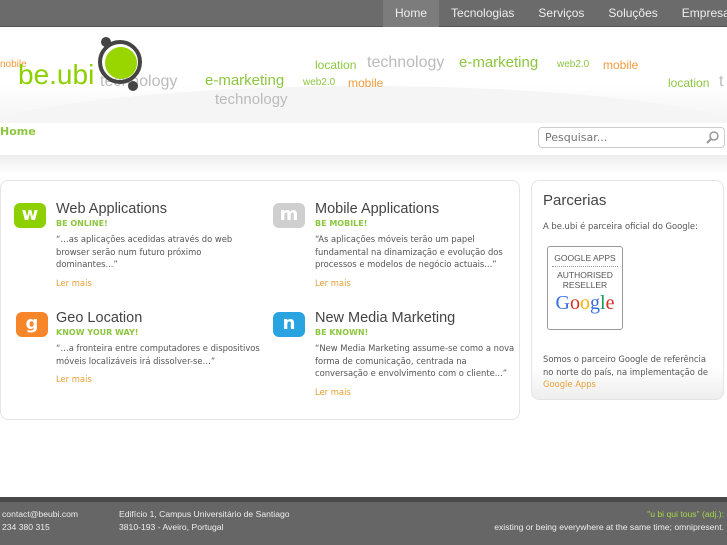 The height and width of the screenshot is (545, 727). Describe the element at coordinates (585, 285) in the screenshot. I see `badge-line: RESELLER` at that location.